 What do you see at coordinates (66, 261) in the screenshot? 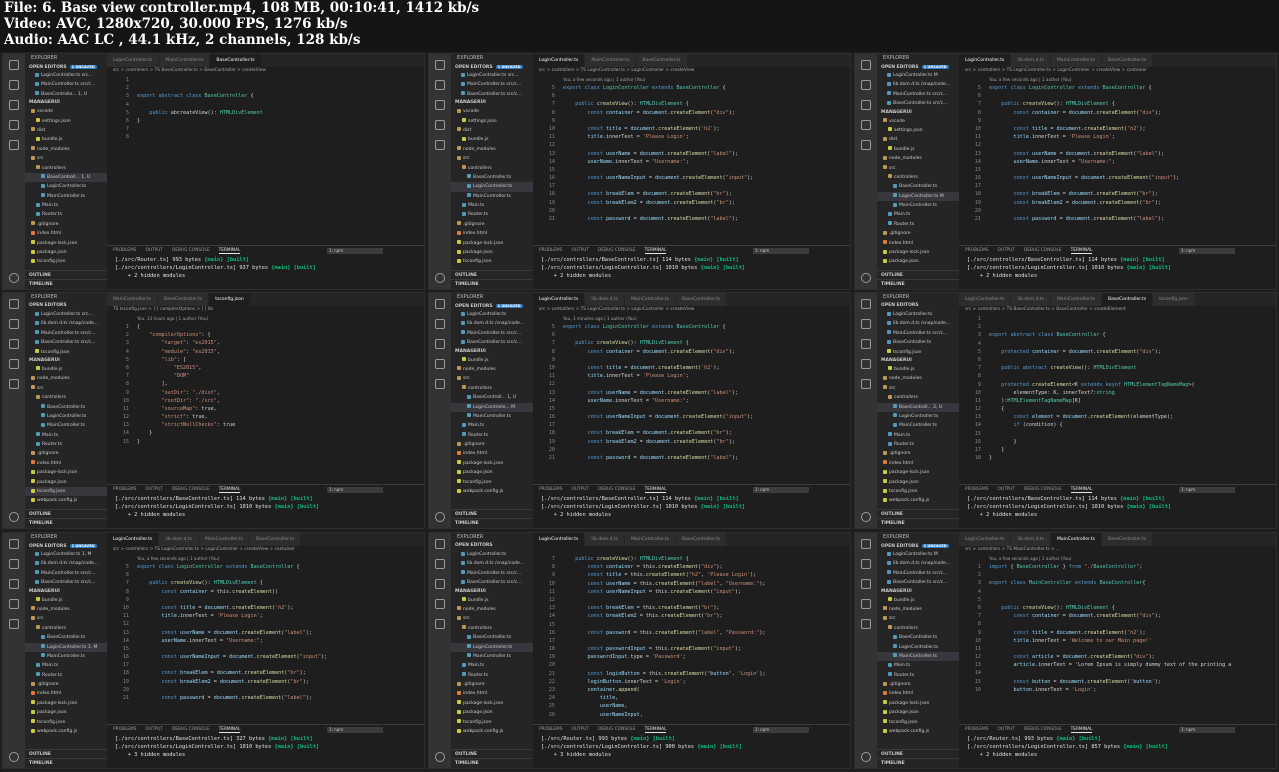
I see `file-tree-item: tsconfig.json` at bounding box center [66, 261].